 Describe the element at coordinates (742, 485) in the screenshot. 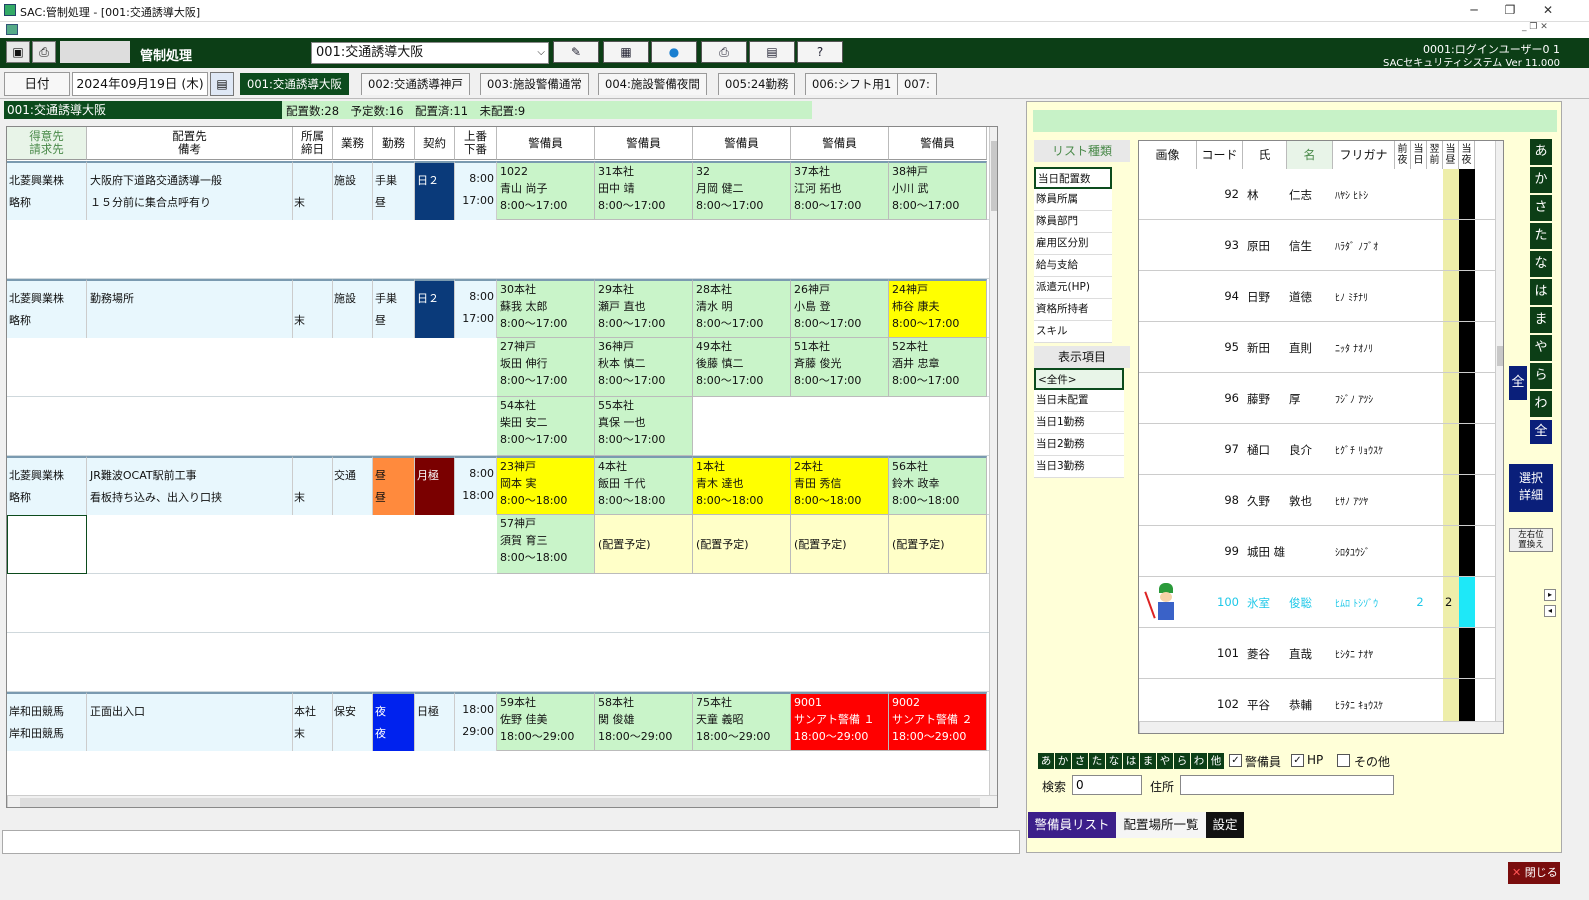

I see `guard-cell: 1本社 青木 達也 8:00～18:00` at that location.